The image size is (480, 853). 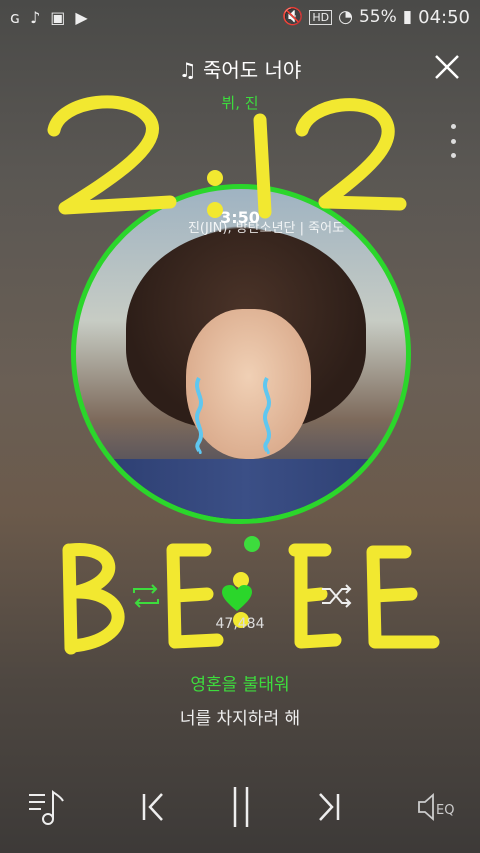 I want to click on playlist-icon, so click(x=46, y=807).